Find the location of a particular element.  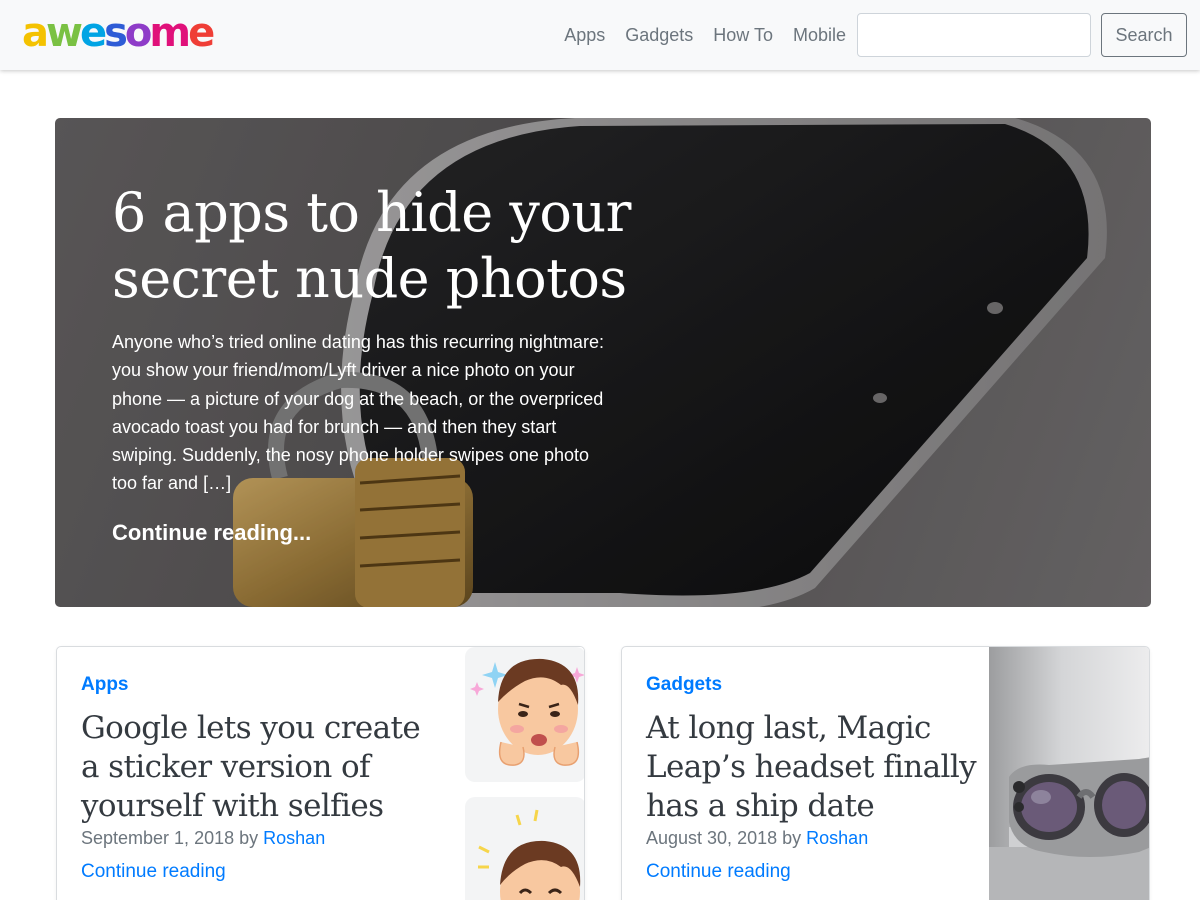

logo-letter: s is located at coordinates (116, 33).